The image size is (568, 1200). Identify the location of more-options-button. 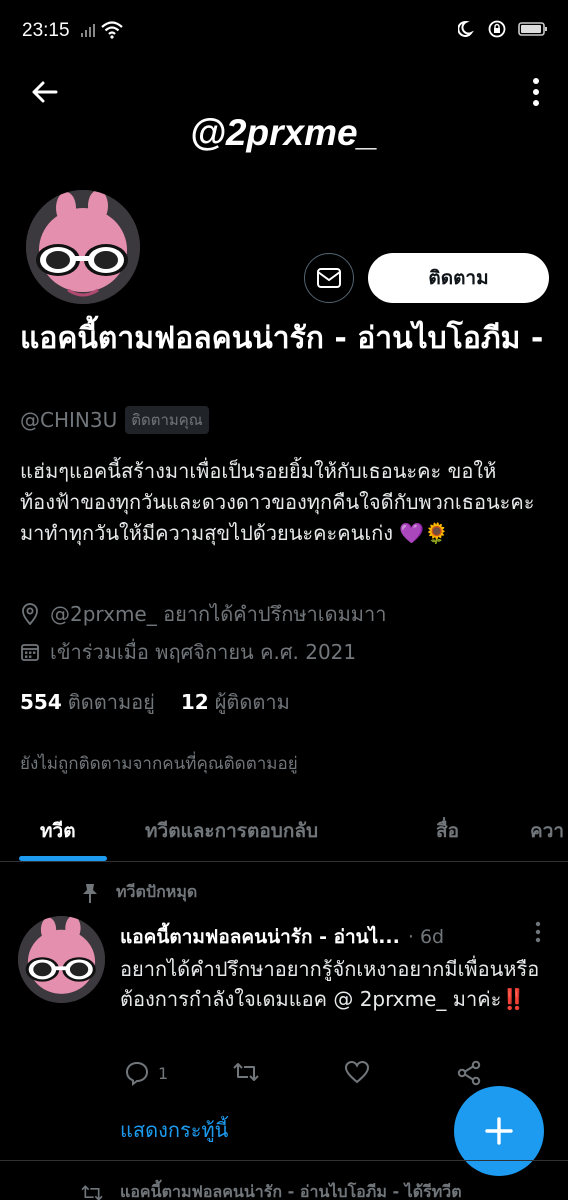
(536, 92).